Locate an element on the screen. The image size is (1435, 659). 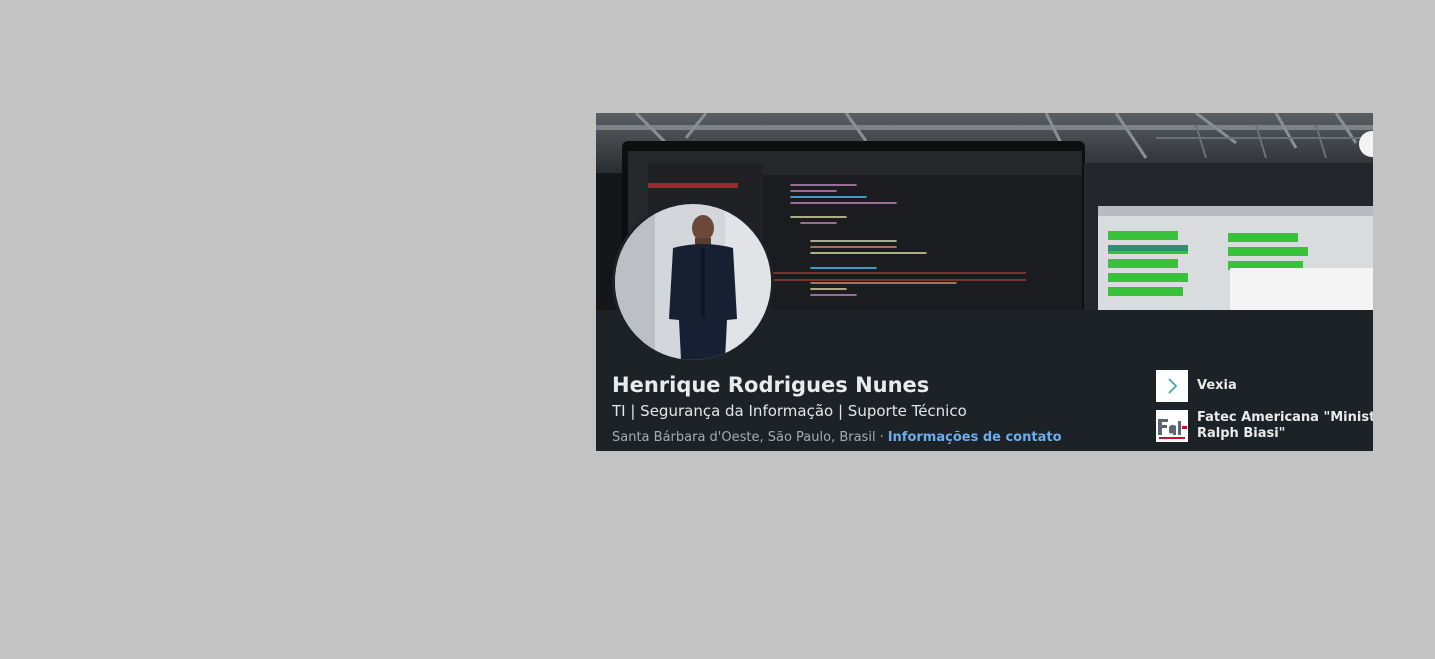
contact-info-link: Informações de contato is located at coordinates (975, 437).